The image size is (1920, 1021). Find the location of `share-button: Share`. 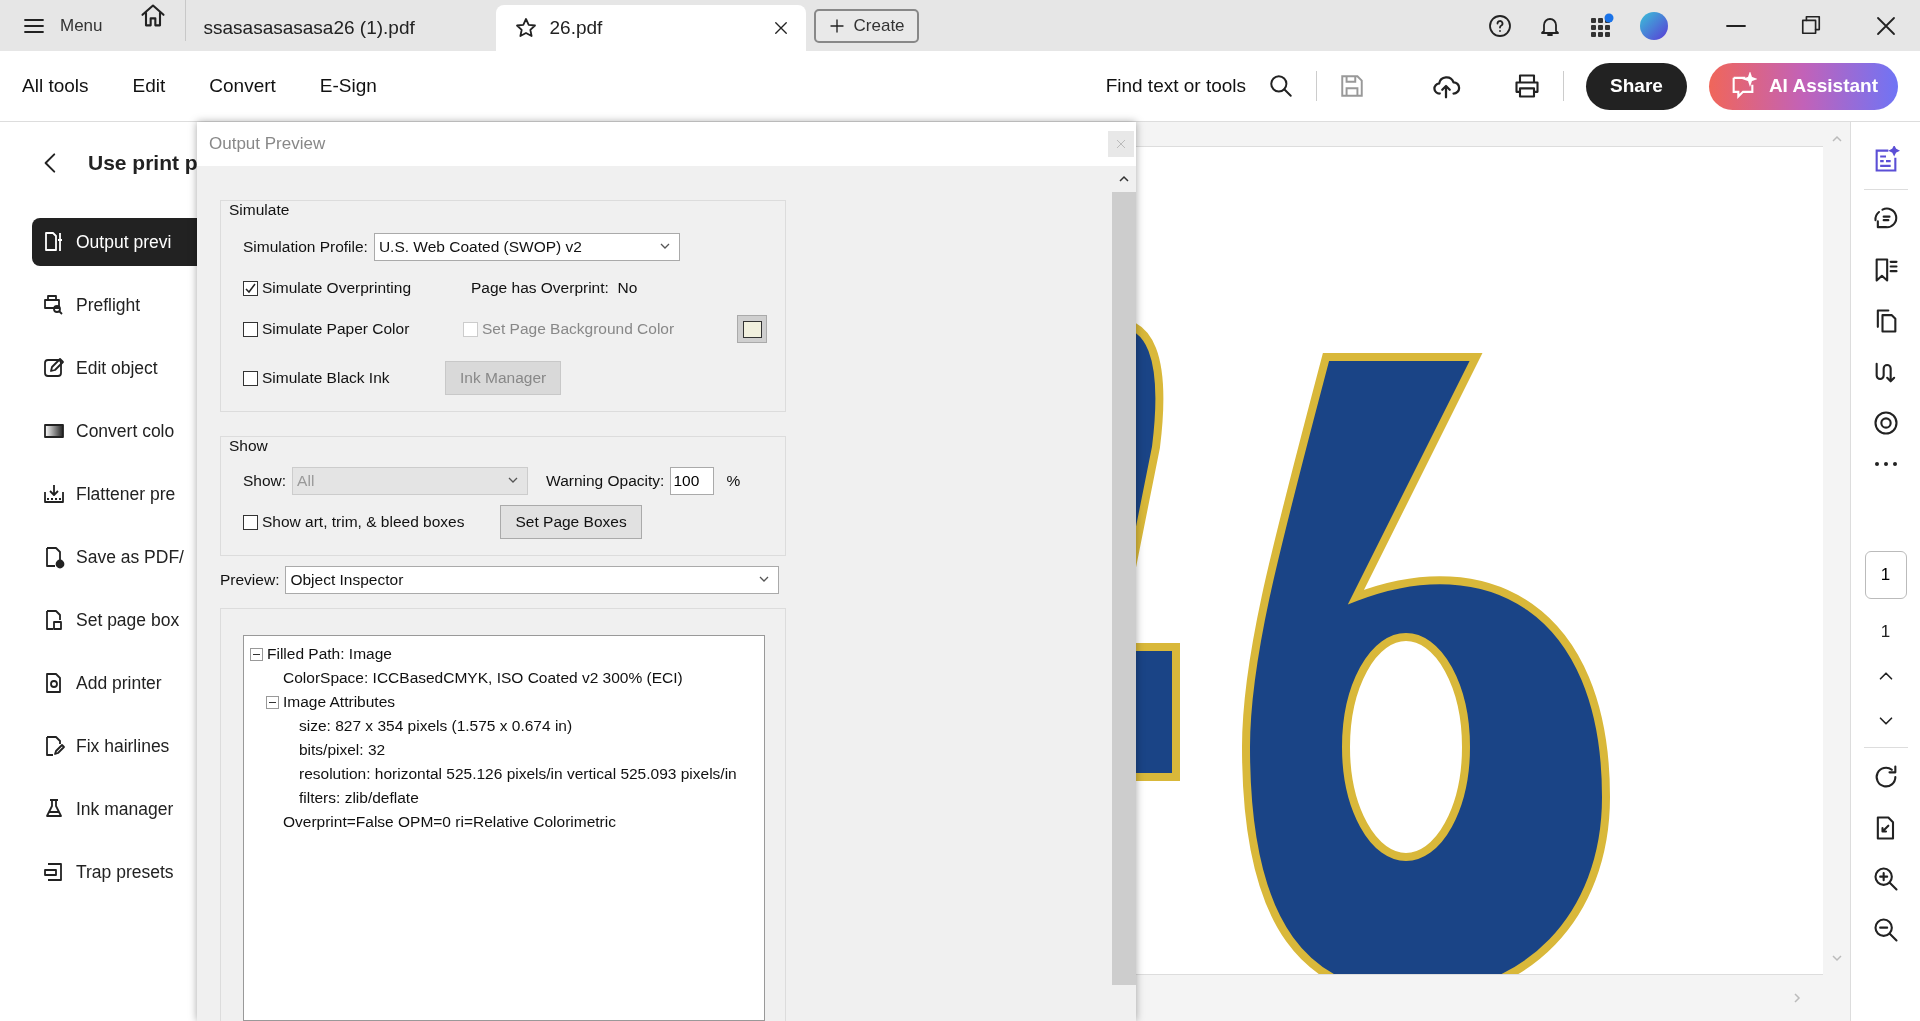

share-button: Share is located at coordinates (1636, 86).